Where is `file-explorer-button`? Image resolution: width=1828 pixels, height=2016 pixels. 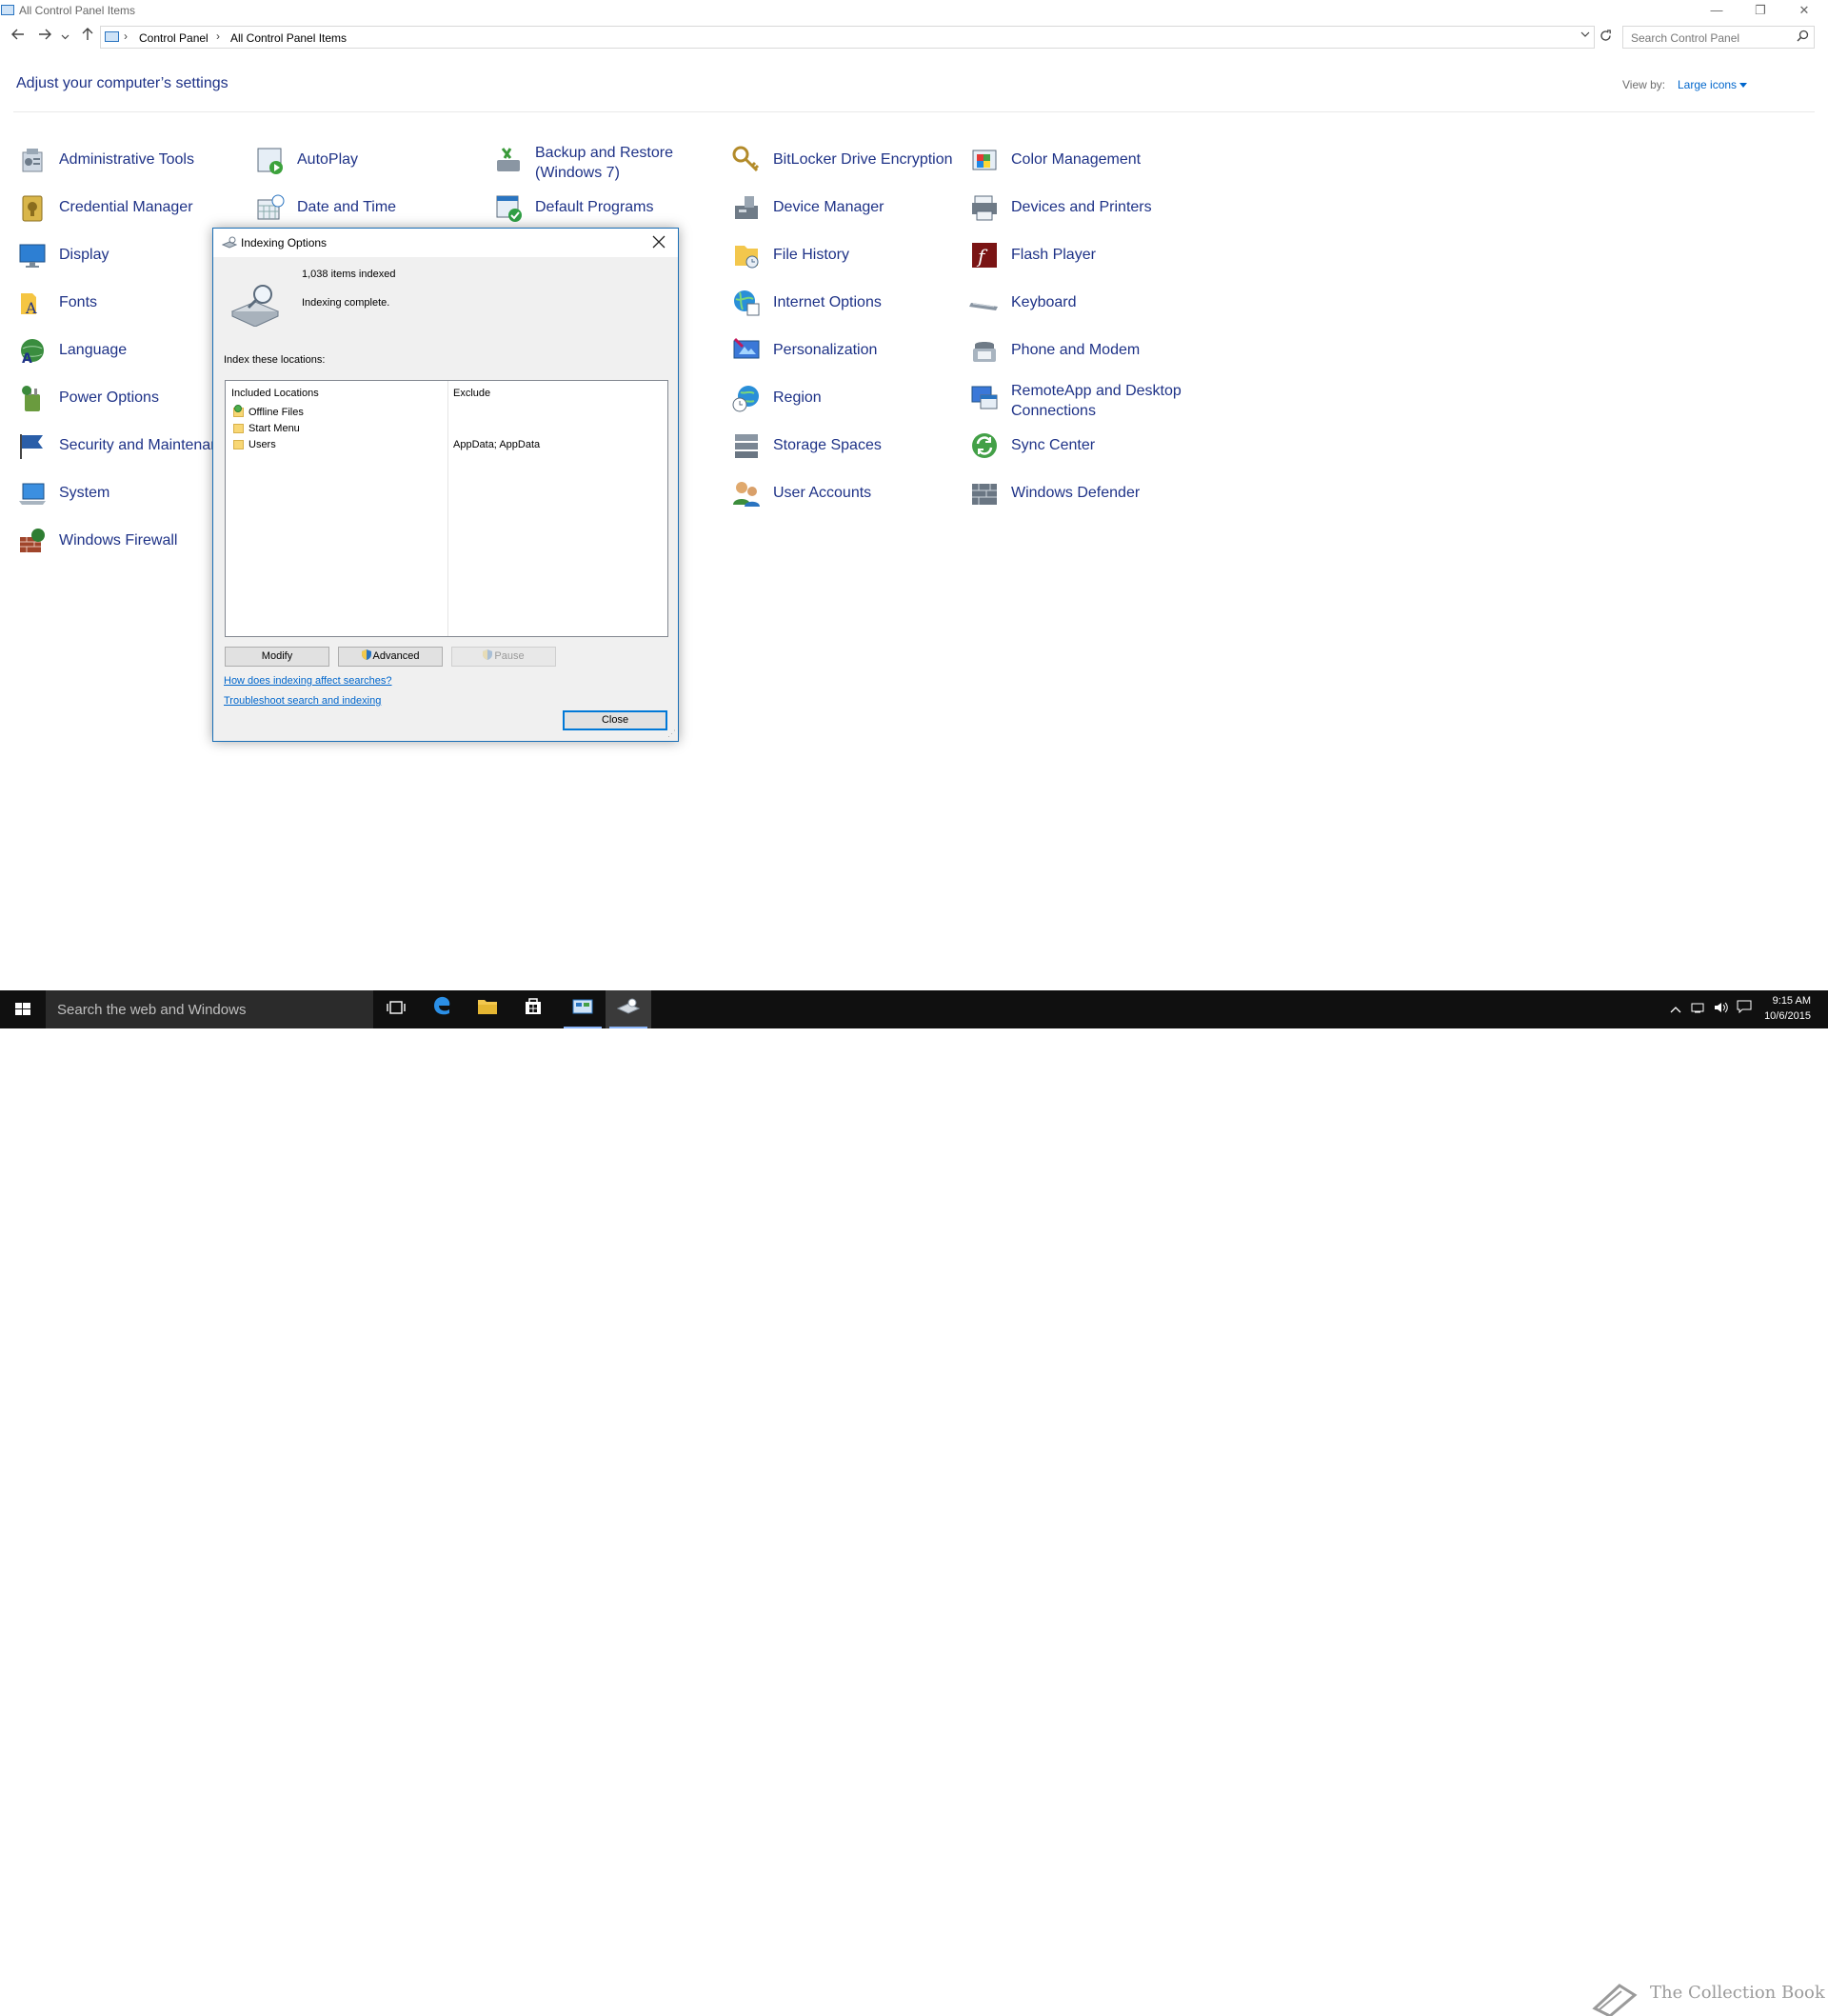
file-explorer-button is located at coordinates (487, 1009).